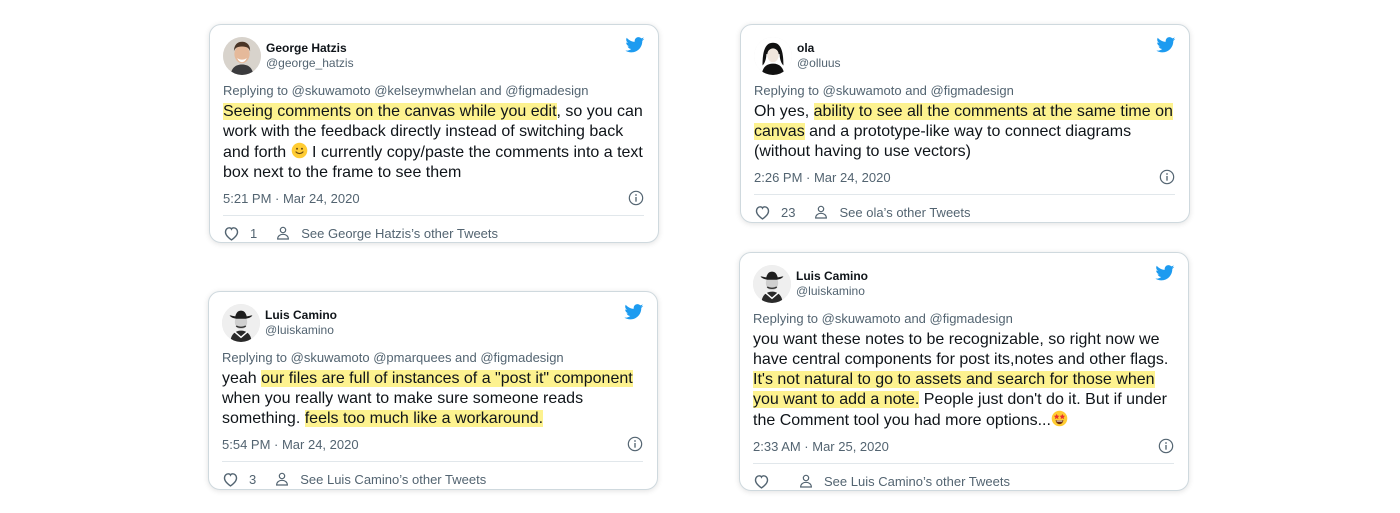 The image size is (1400, 513). I want to click on star-struck-emoji-icon, so click(1059, 418).